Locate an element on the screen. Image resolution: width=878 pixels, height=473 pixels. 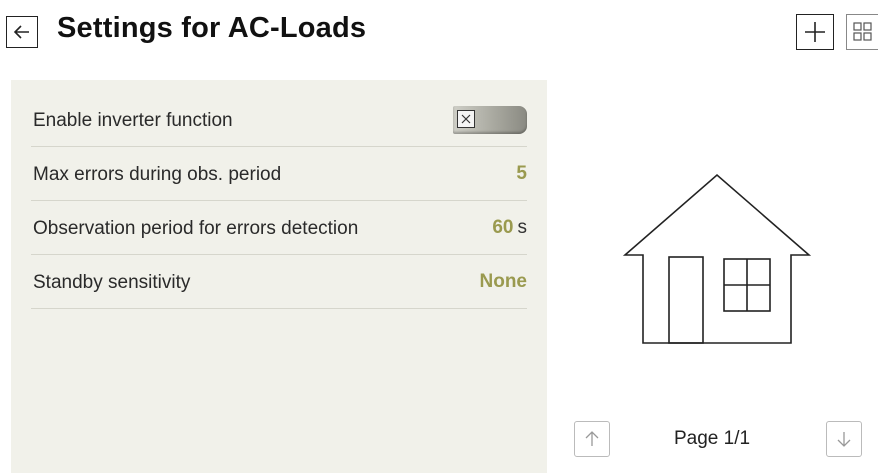
back-button is located at coordinates (22, 32).